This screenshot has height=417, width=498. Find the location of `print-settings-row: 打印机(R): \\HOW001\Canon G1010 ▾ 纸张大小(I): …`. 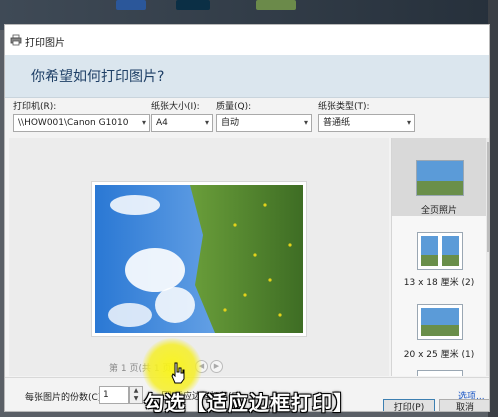

print-settings-row: 打印机(R): \\HOW001\Canon G1010 ▾ 纸张大小(I): … is located at coordinates (247, 117).